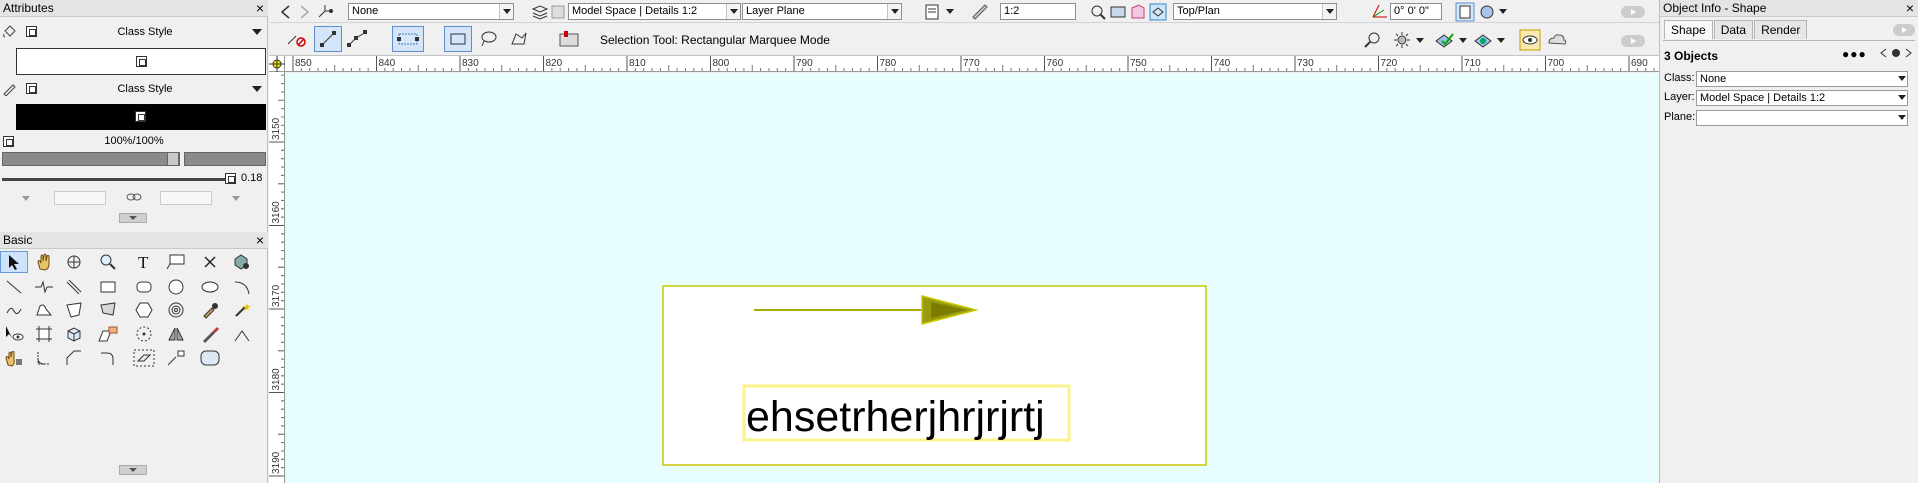 This screenshot has height=483, width=1918. What do you see at coordinates (14, 358) in the screenshot?
I see `eyedrop-fill-tool` at bounding box center [14, 358].